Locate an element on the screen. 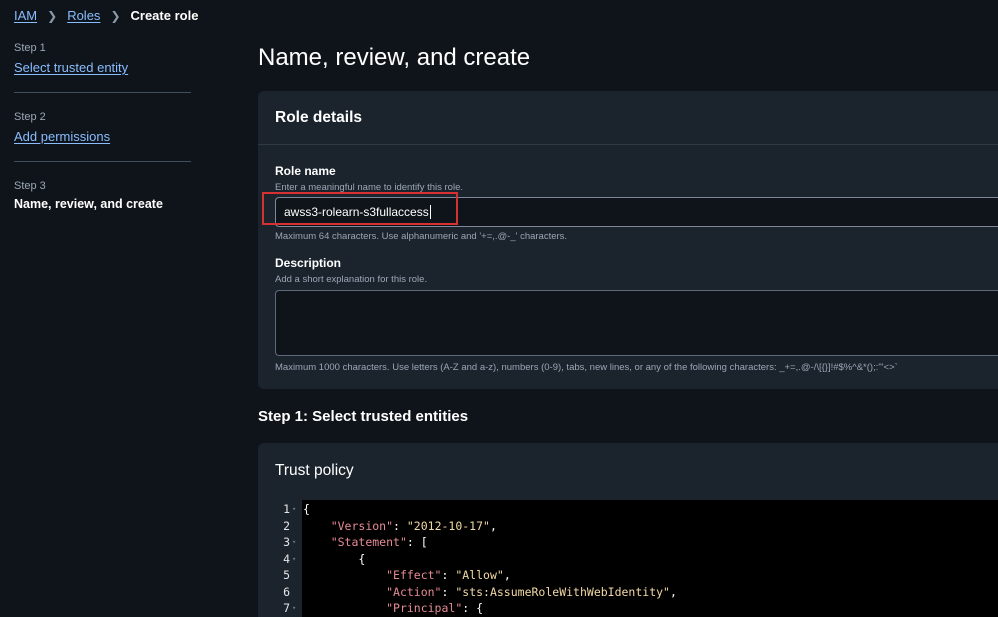 The height and width of the screenshot is (617, 998). breadcrumb: IAM ❯ Roles ❯ Create role is located at coordinates (106, 15).